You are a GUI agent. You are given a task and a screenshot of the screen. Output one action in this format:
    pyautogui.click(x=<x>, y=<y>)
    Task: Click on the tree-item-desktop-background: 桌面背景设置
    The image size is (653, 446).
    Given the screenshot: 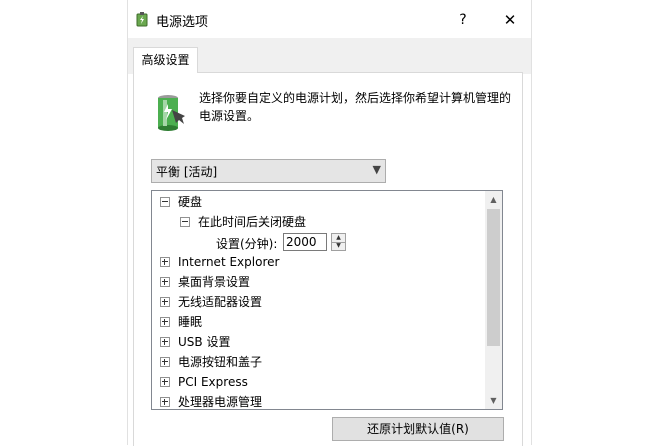 What is the action you would take?
    pyautogui.click(x=205, y=282)
    